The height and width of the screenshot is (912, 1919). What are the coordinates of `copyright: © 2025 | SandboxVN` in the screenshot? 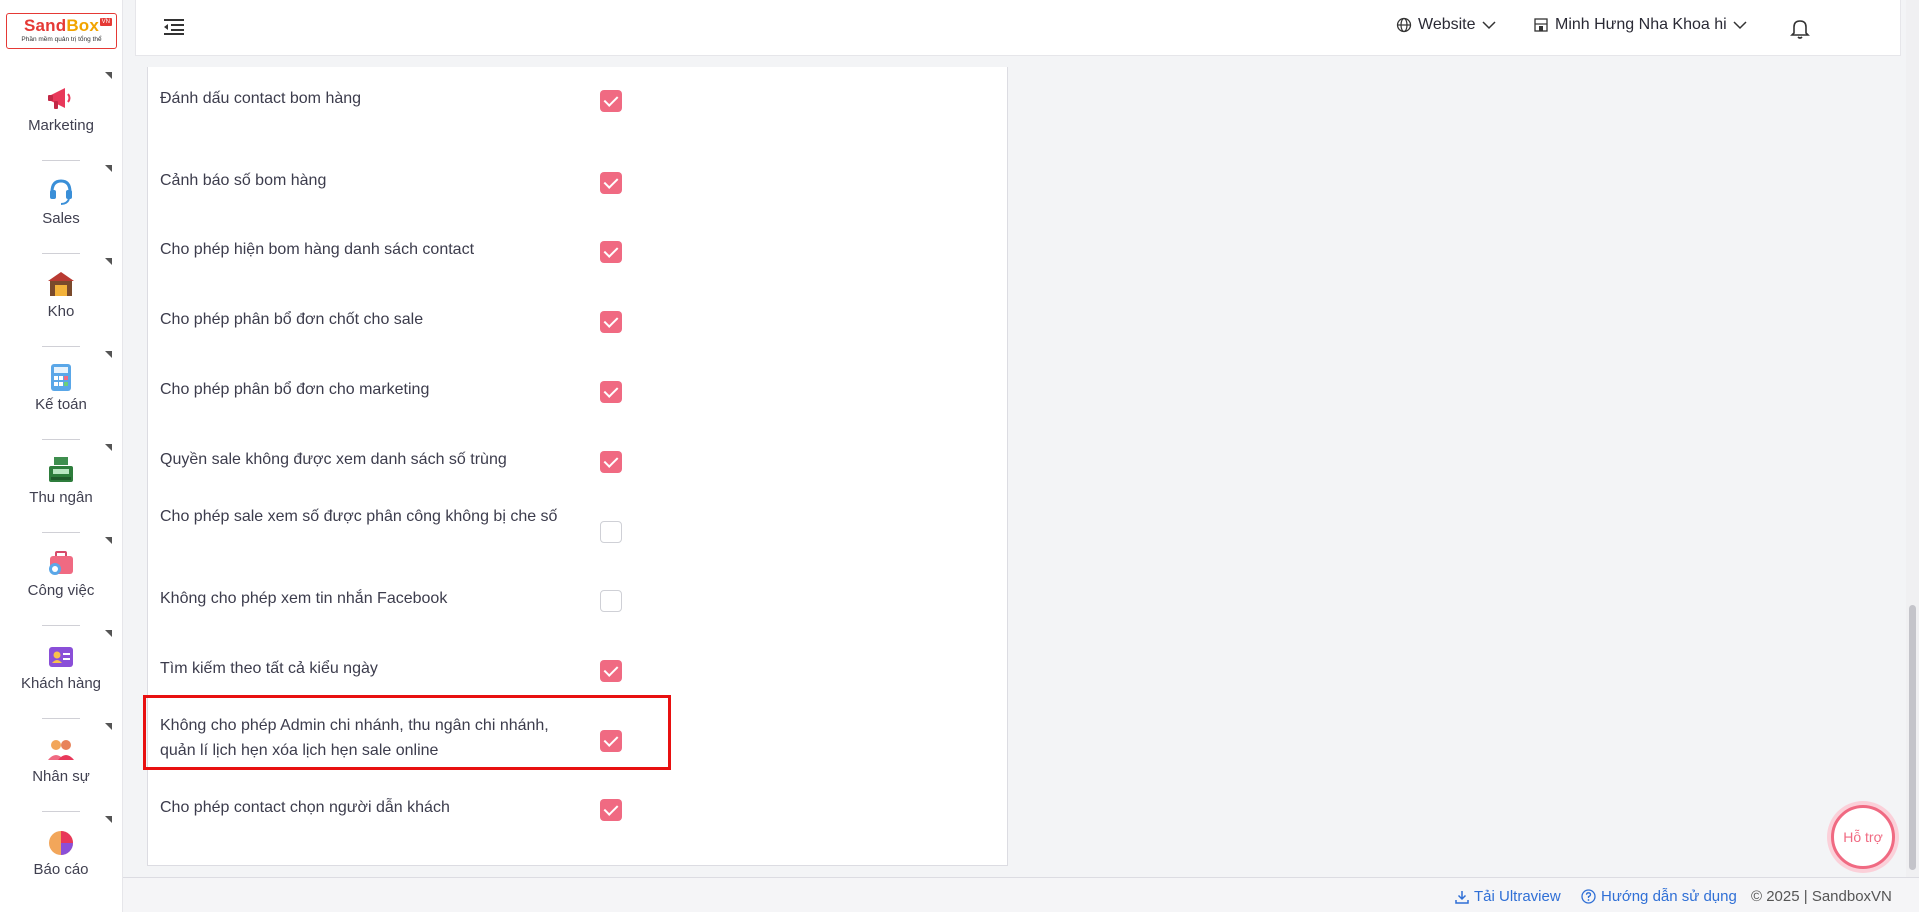 It's located at (1821, 896).